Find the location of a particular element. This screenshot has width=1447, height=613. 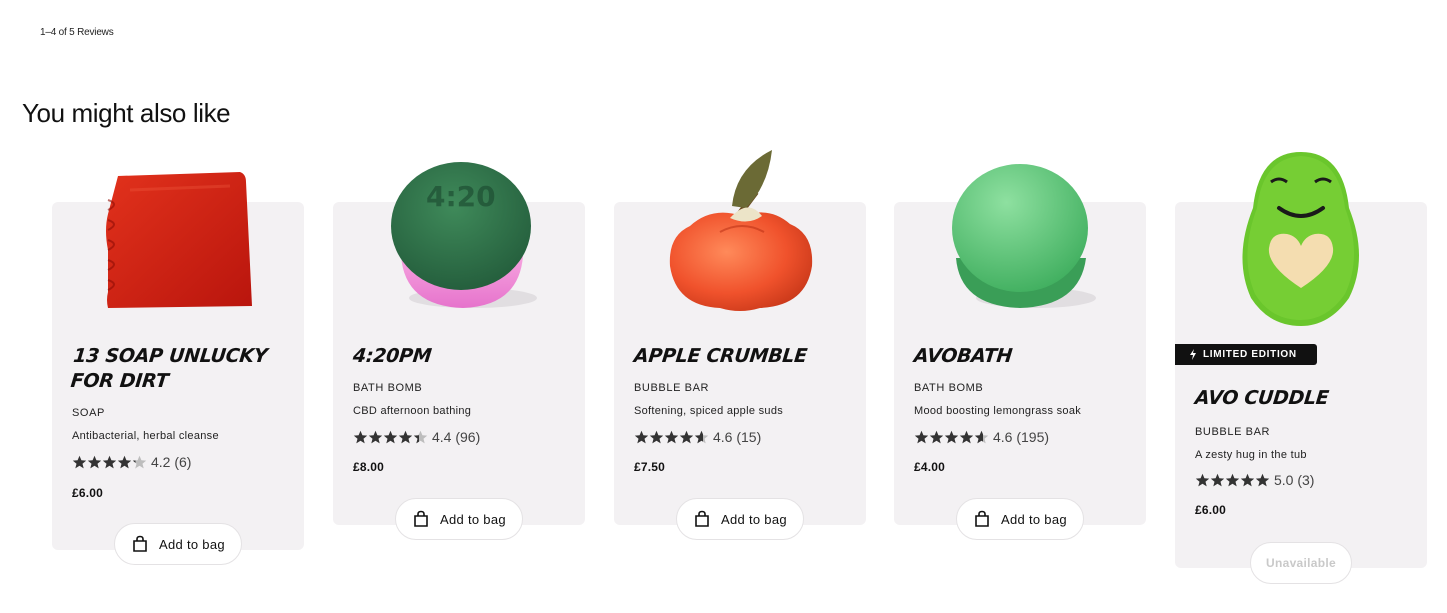

rating-text: 4.6 (195) is located at coordinates (1021, 437).